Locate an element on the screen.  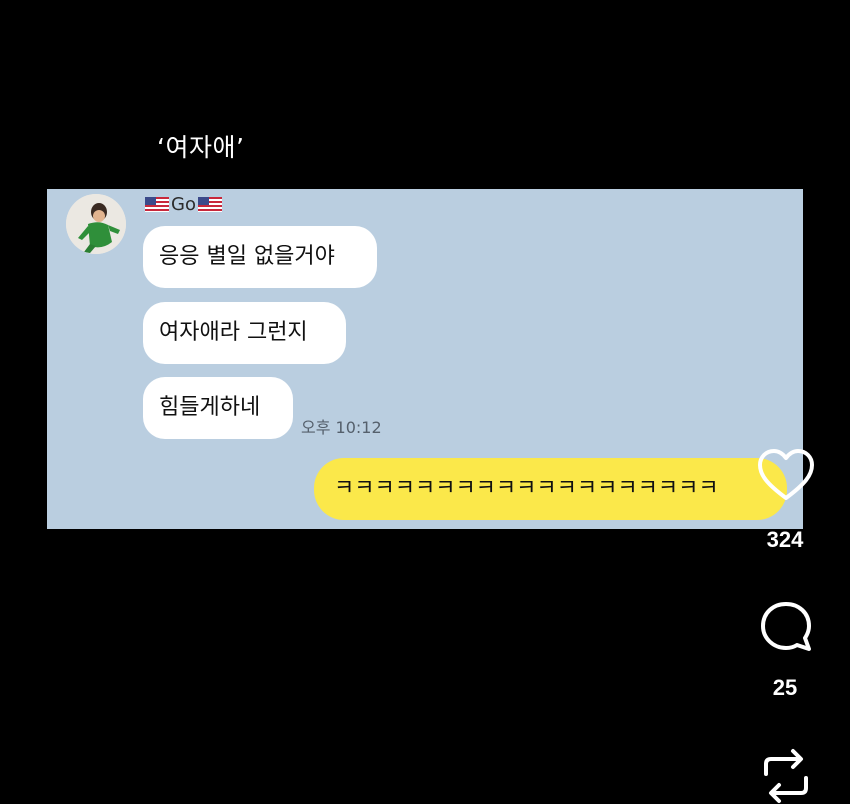
sender-name-label: Go is located at coordinates (183, 204).